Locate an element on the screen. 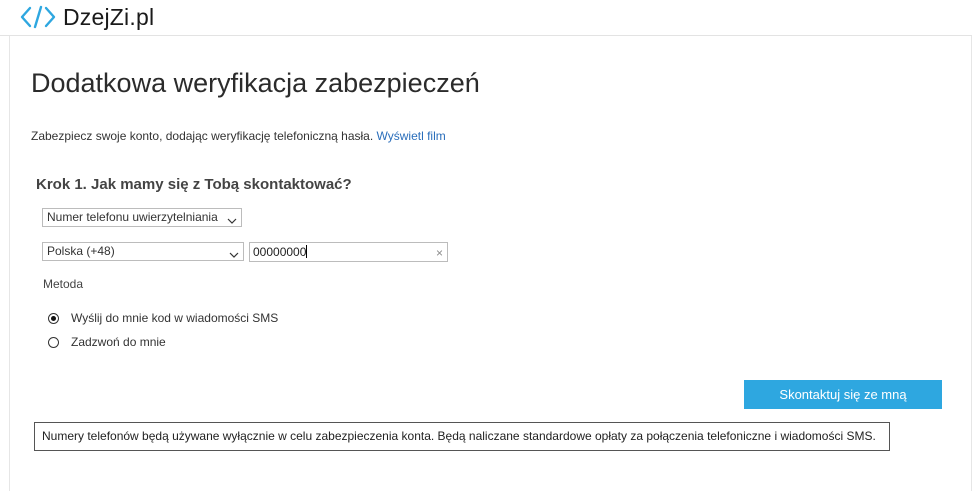 This screenshot has width=972, height=491. radio-option-sms: Wyślij do mnie kod w wiadomości SMS is located at coordinates (163, 318).